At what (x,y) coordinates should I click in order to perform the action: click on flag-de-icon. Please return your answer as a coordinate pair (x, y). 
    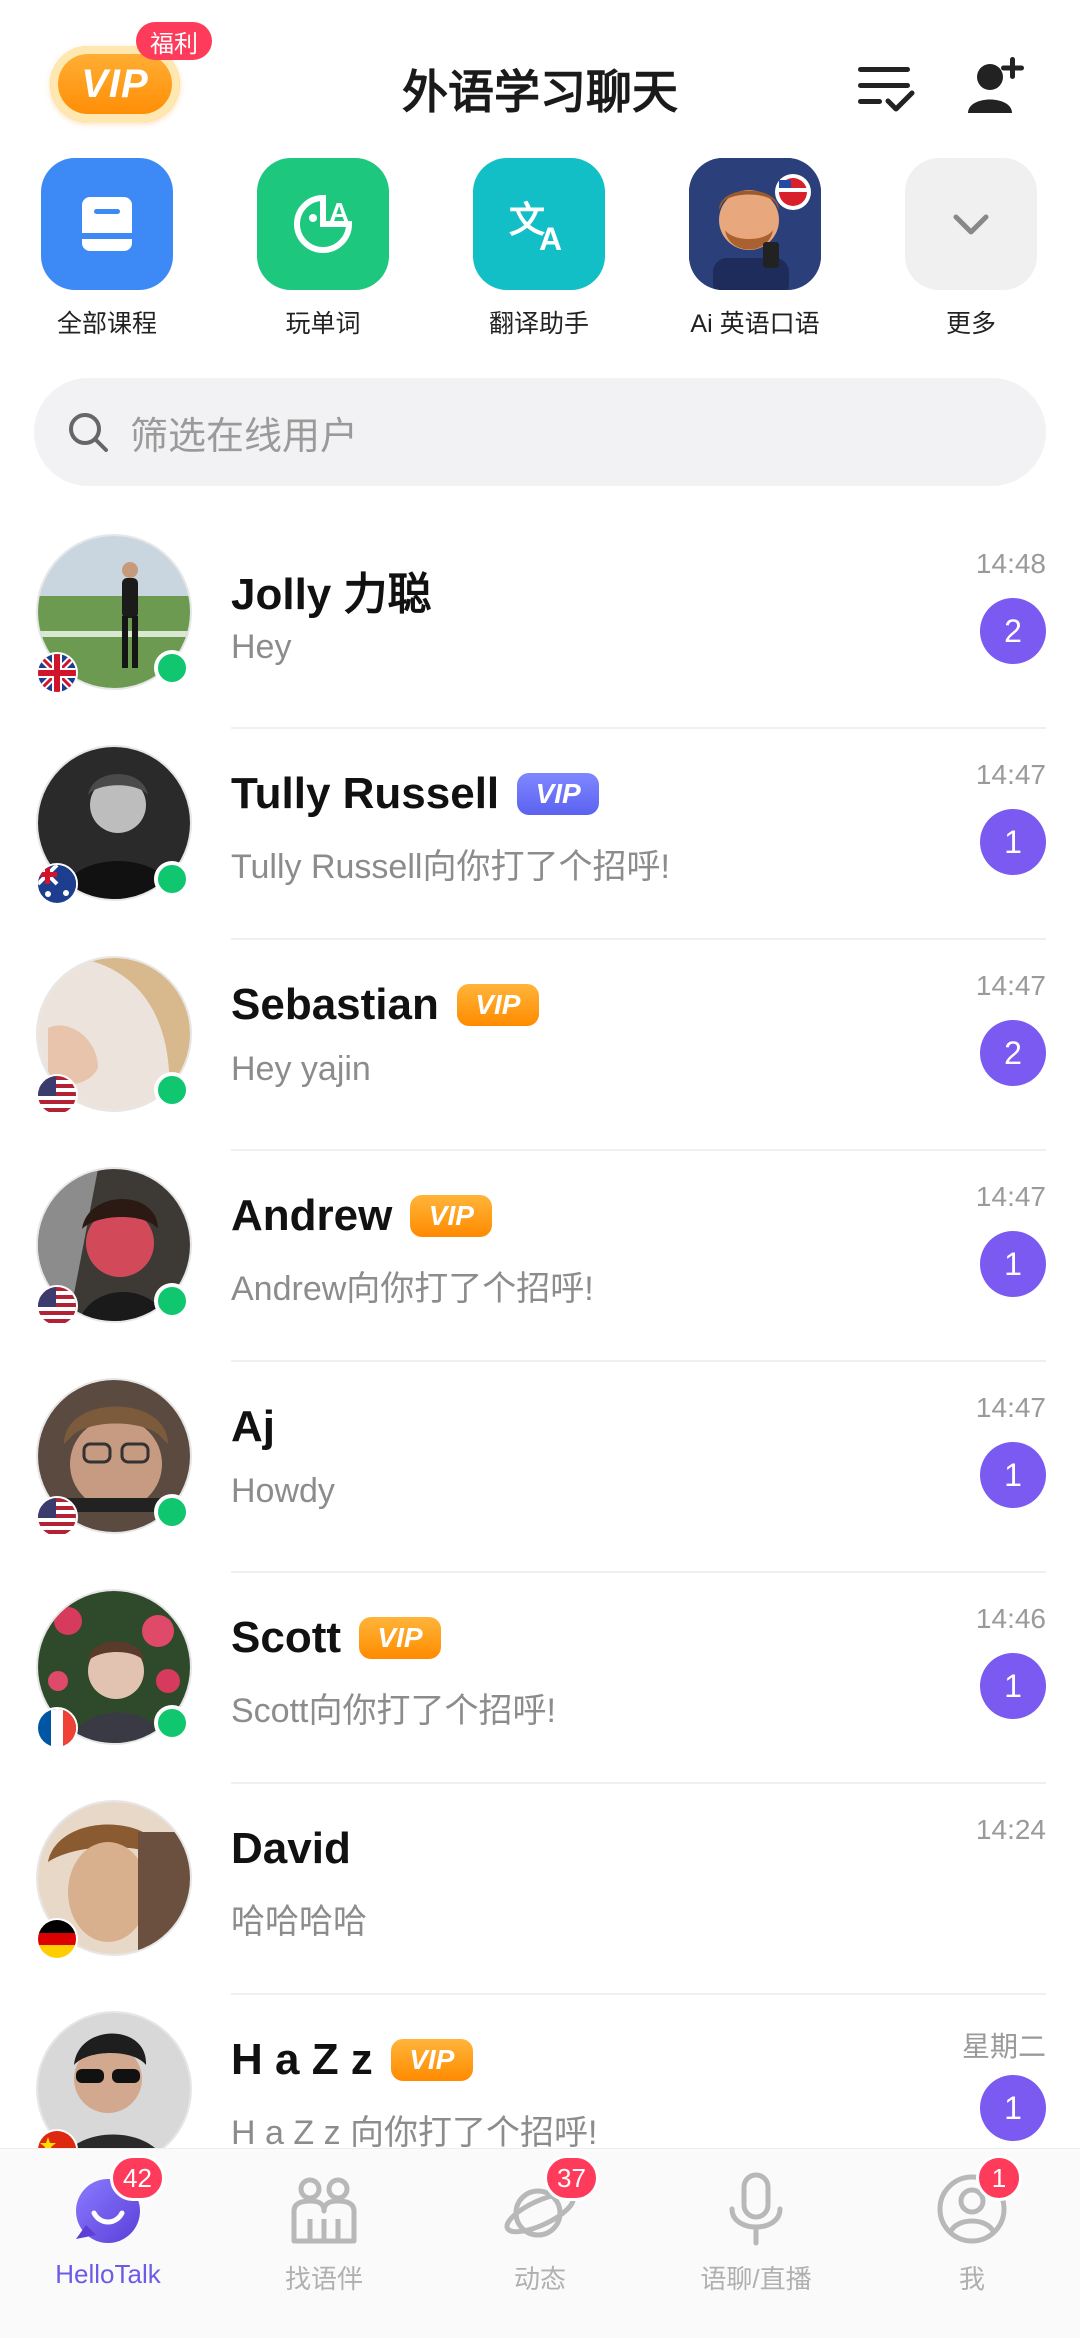
    Looking at the image, I should click on (57, 1939).